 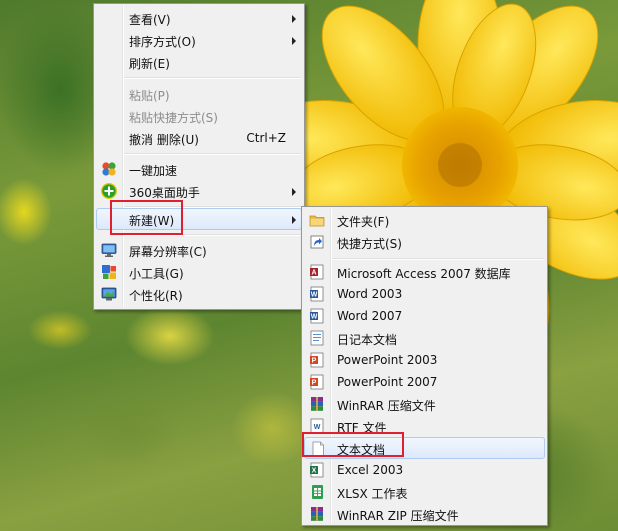 What do you see at coordinates (109, 294) in the screenshot?
I see `personalize-icon` at bounding box center [109, 294].